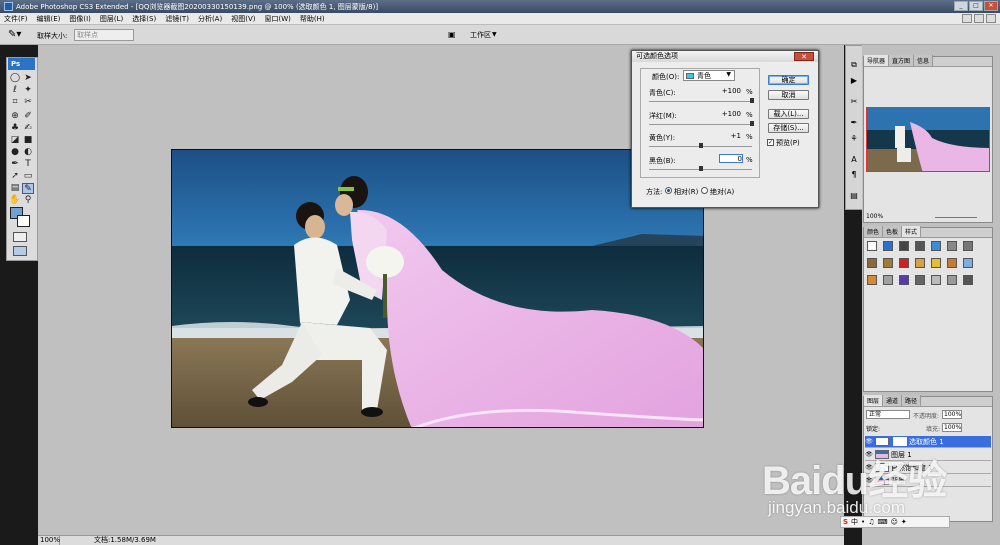 This screenshot has height=545, width=1000. What do you see at coordinates (928, 139) in the screenshot?
I see `navigator-thumbnail` at bounding box center [928, 139].